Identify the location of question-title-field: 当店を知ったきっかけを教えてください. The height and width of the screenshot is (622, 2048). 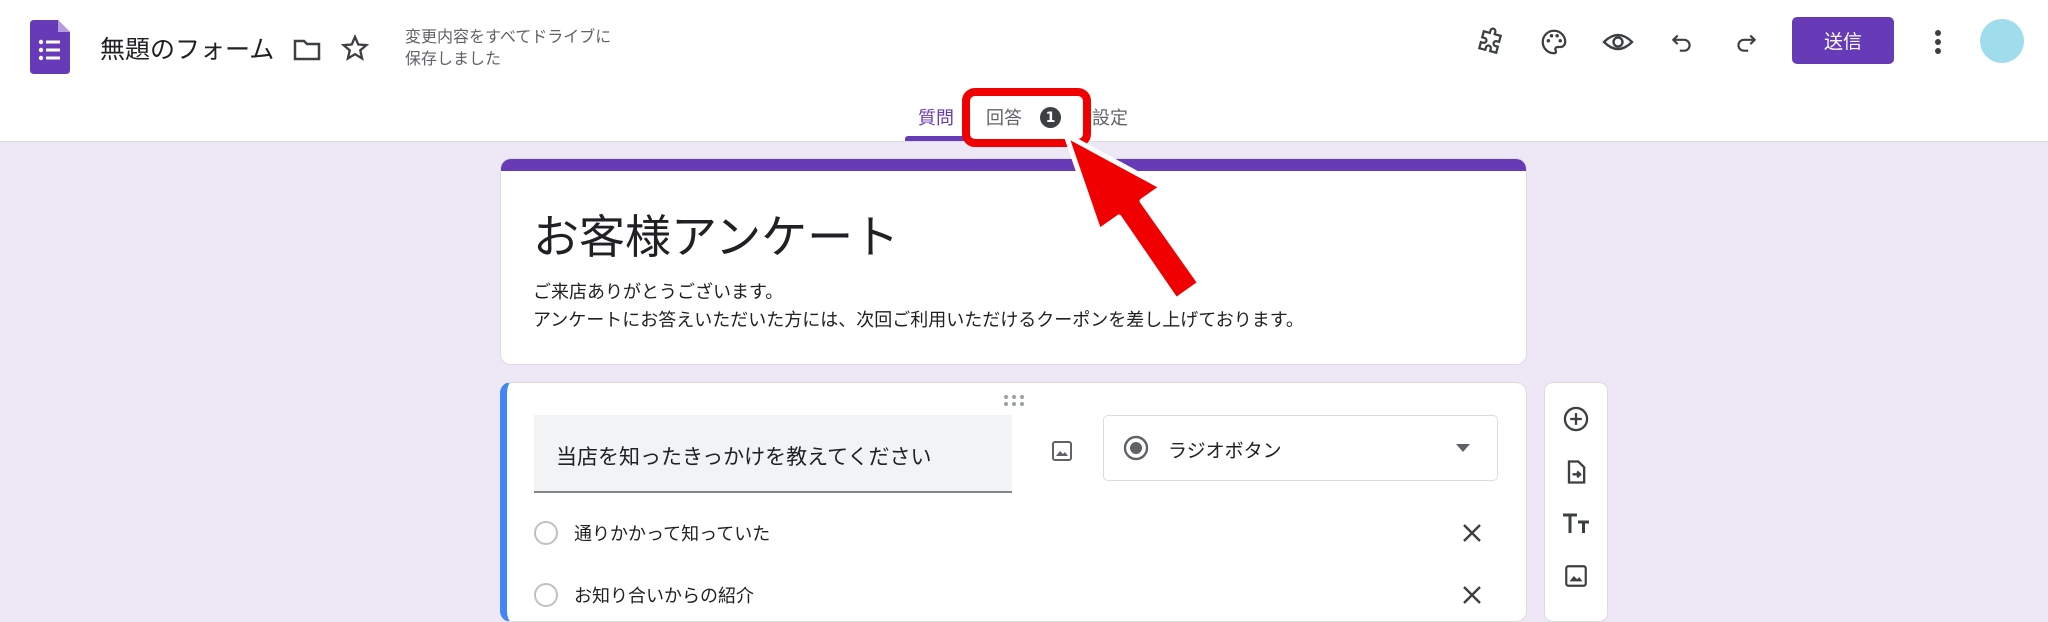
(773, 454).